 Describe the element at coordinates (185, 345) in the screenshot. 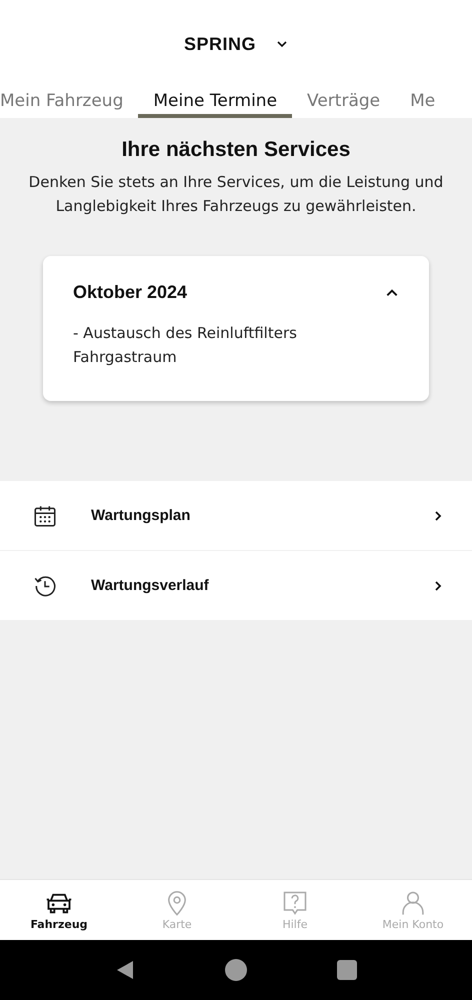

I see `service-item: - Austausch des Reinluftfilters Fahrgastraum` at that location.